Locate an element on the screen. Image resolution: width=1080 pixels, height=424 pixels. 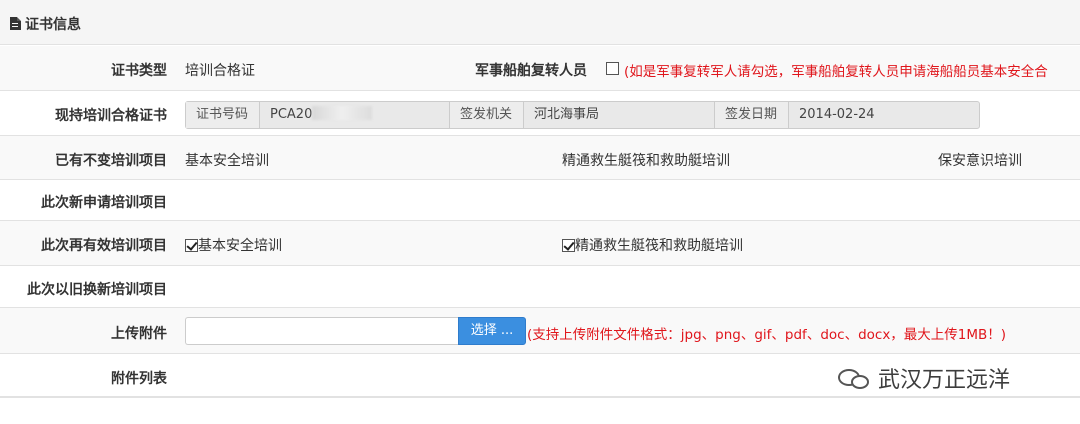
row-replace: 此次以旧换新培训项目 is located at coordinates (540, 287).